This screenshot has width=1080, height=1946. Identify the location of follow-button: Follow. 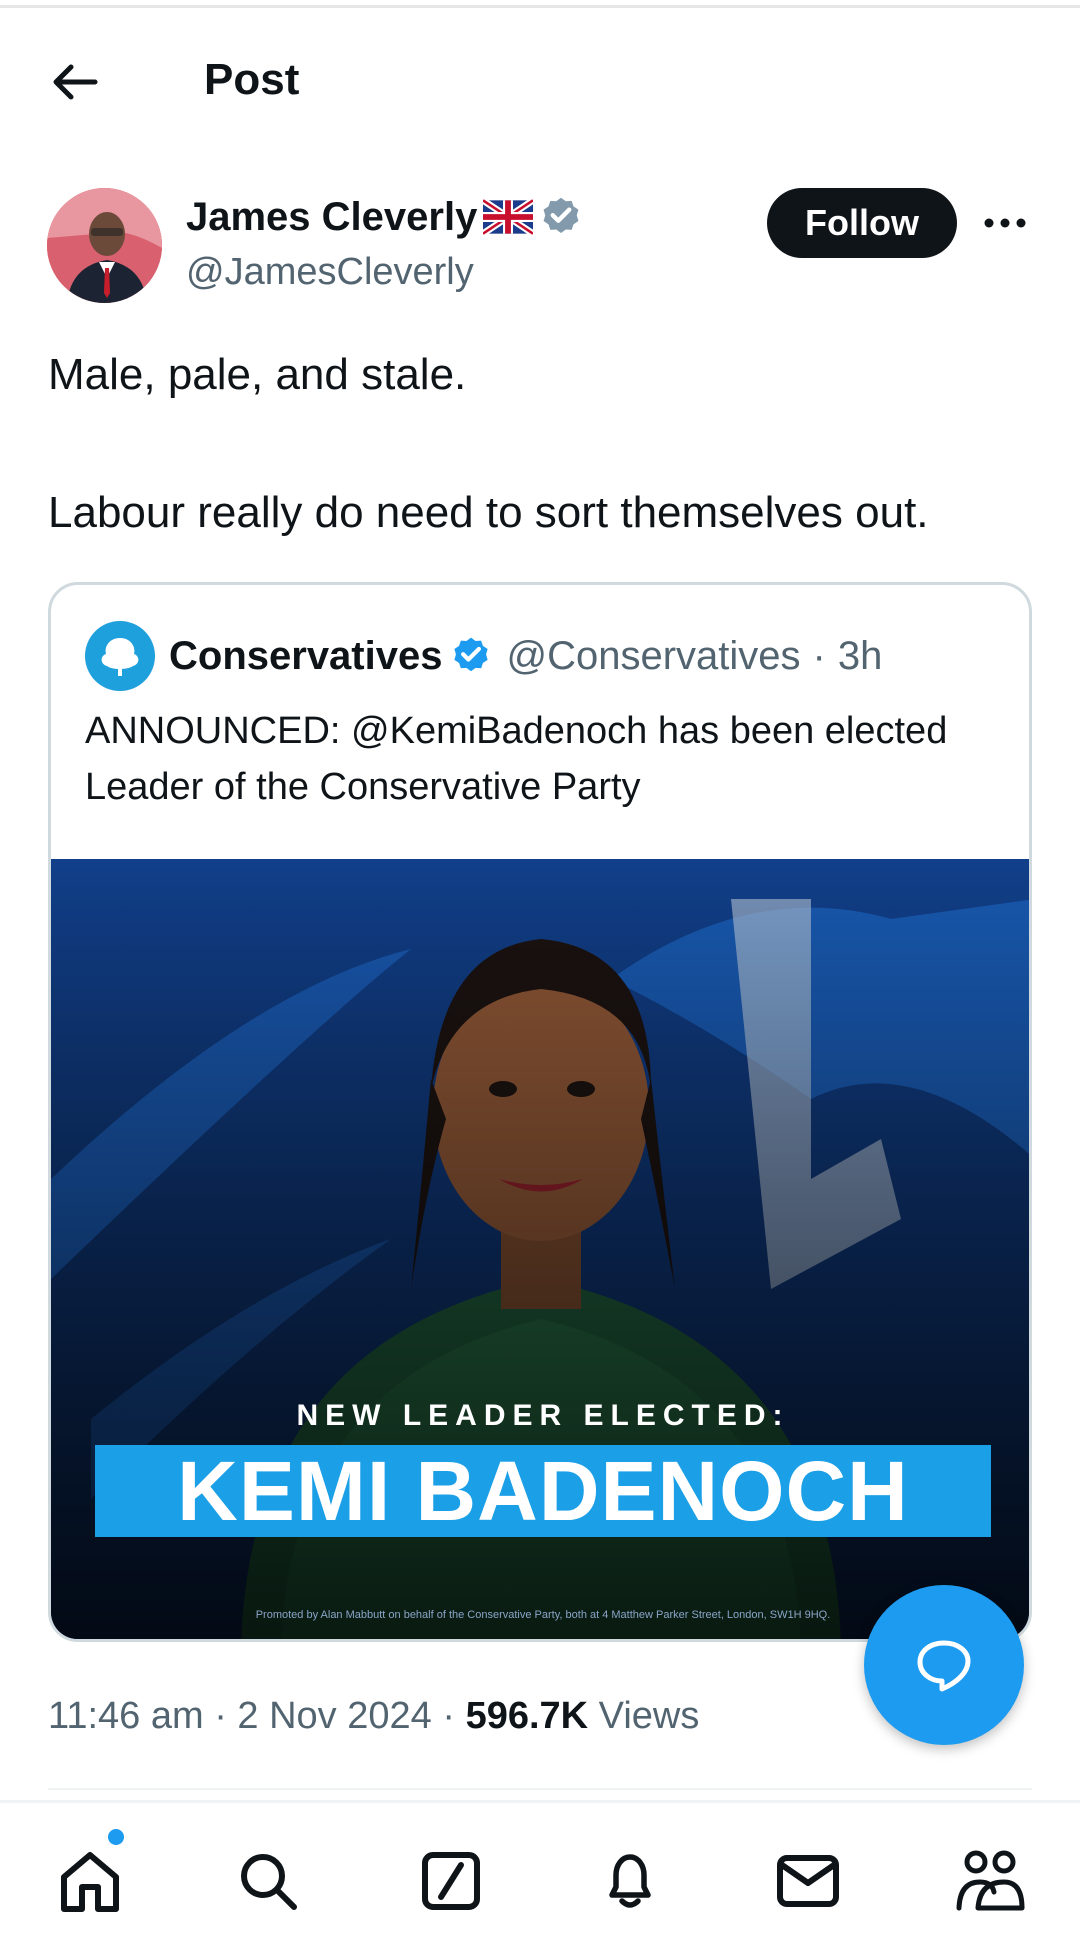
(862, 223).